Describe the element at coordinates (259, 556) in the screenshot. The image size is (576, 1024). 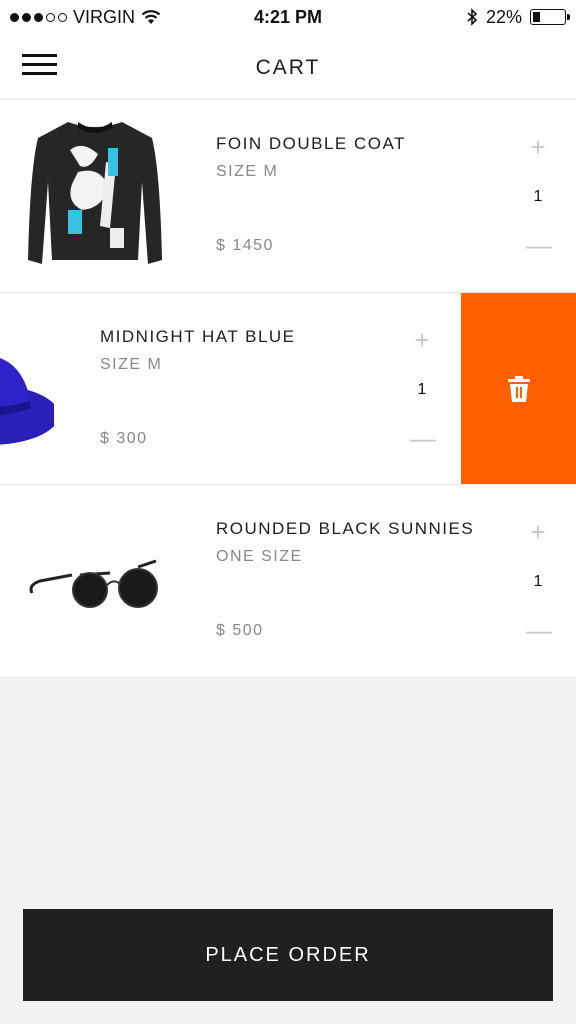
I see `item-size: ONE SIZE` at that location.